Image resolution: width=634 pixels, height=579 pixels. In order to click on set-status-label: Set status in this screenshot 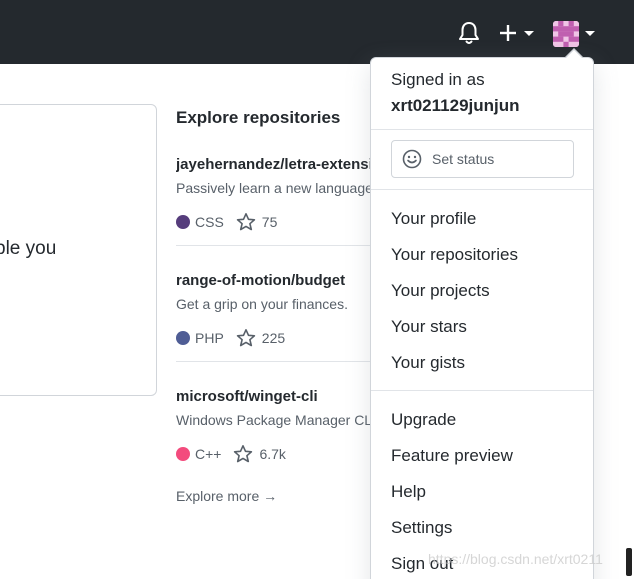, I will do `click(463, 159)`.